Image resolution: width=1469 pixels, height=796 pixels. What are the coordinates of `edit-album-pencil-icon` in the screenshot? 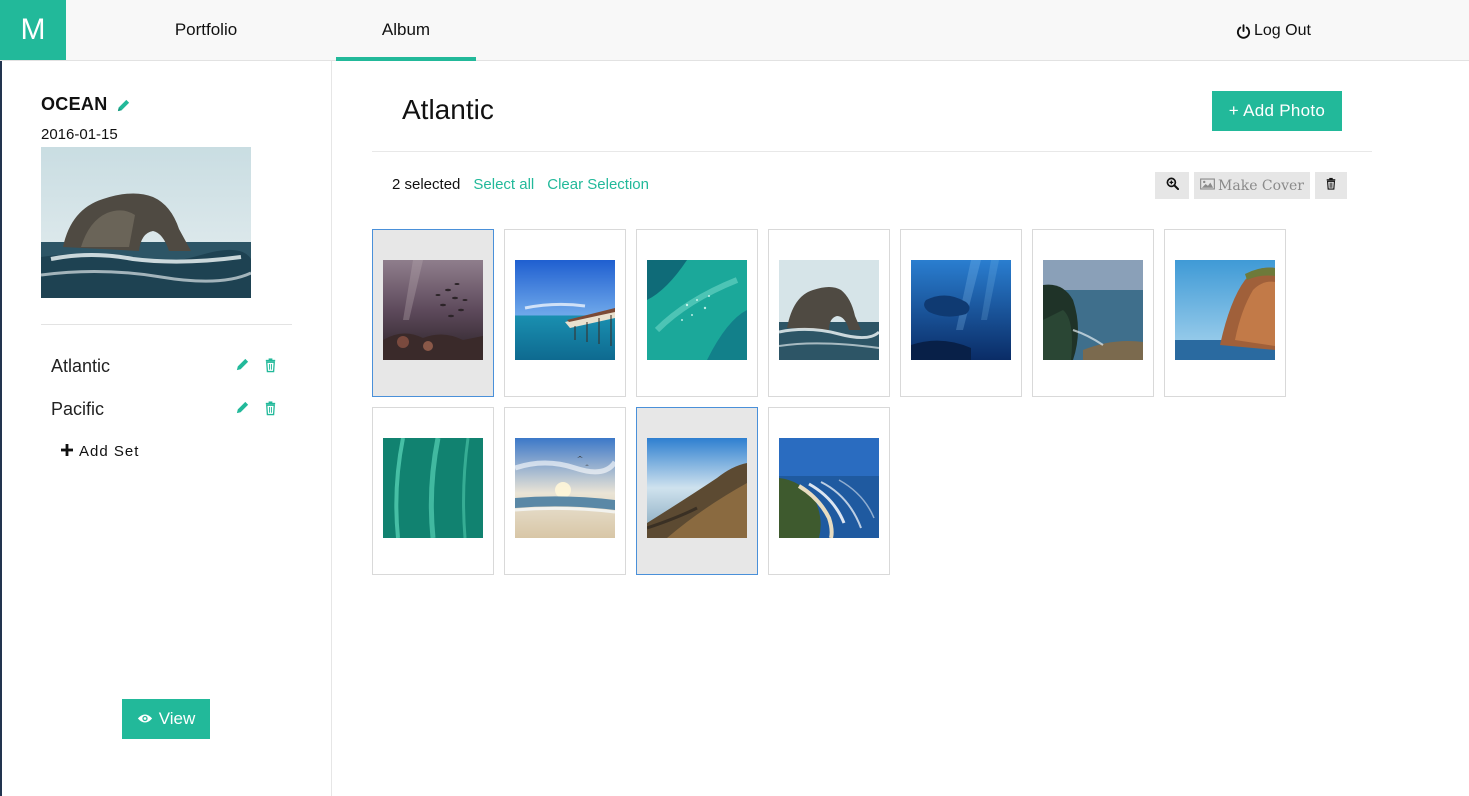 It's located at (123, 104).